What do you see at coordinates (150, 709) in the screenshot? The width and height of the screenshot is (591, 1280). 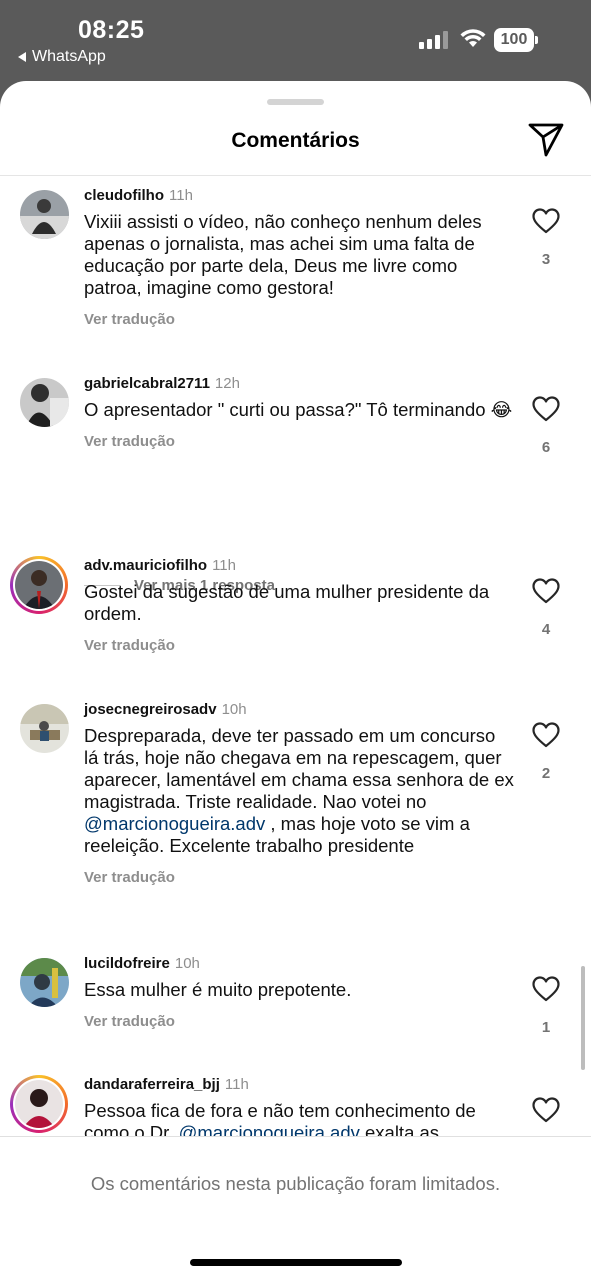 I see `comment-username: josecnegreirosadv` at bounding box center [150, 709].